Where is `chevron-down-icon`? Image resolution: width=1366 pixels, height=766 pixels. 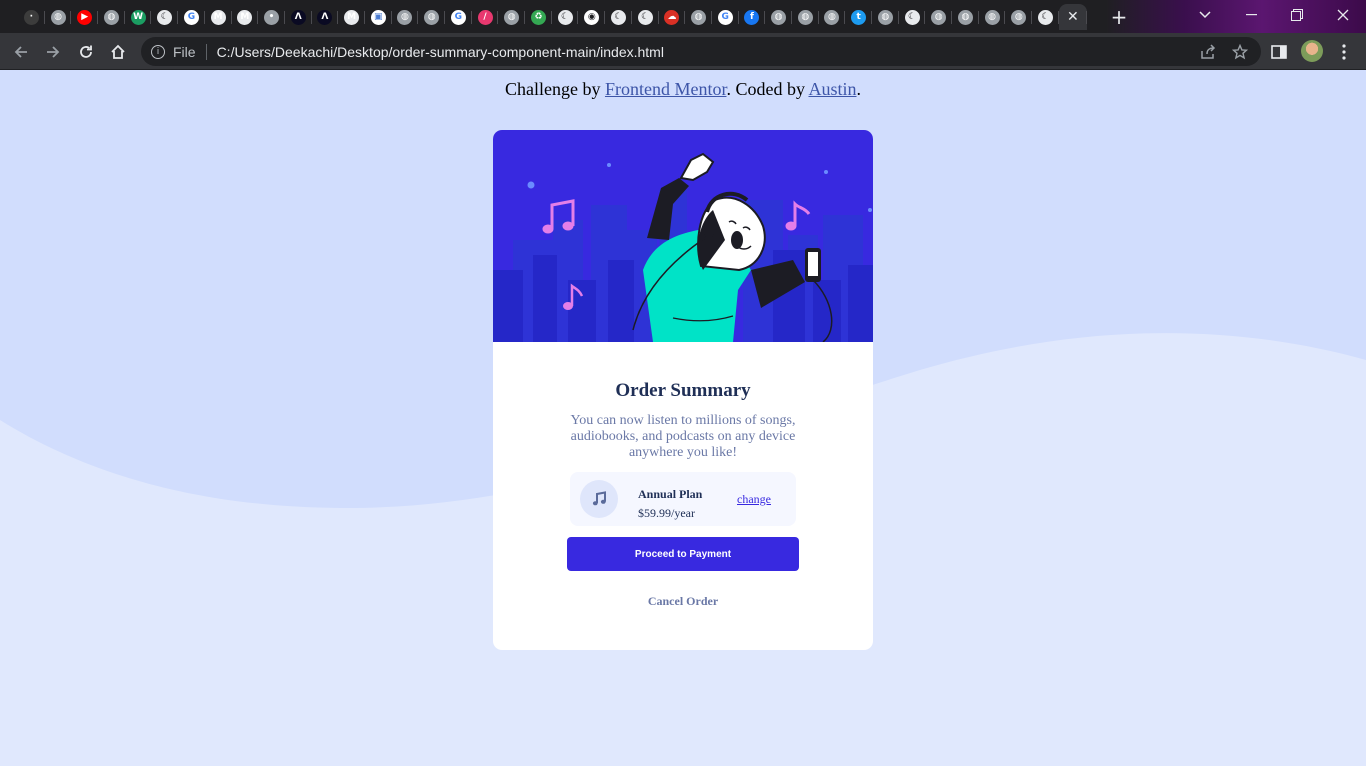
chevron-down-icon is located at coordinates (1205, 15).